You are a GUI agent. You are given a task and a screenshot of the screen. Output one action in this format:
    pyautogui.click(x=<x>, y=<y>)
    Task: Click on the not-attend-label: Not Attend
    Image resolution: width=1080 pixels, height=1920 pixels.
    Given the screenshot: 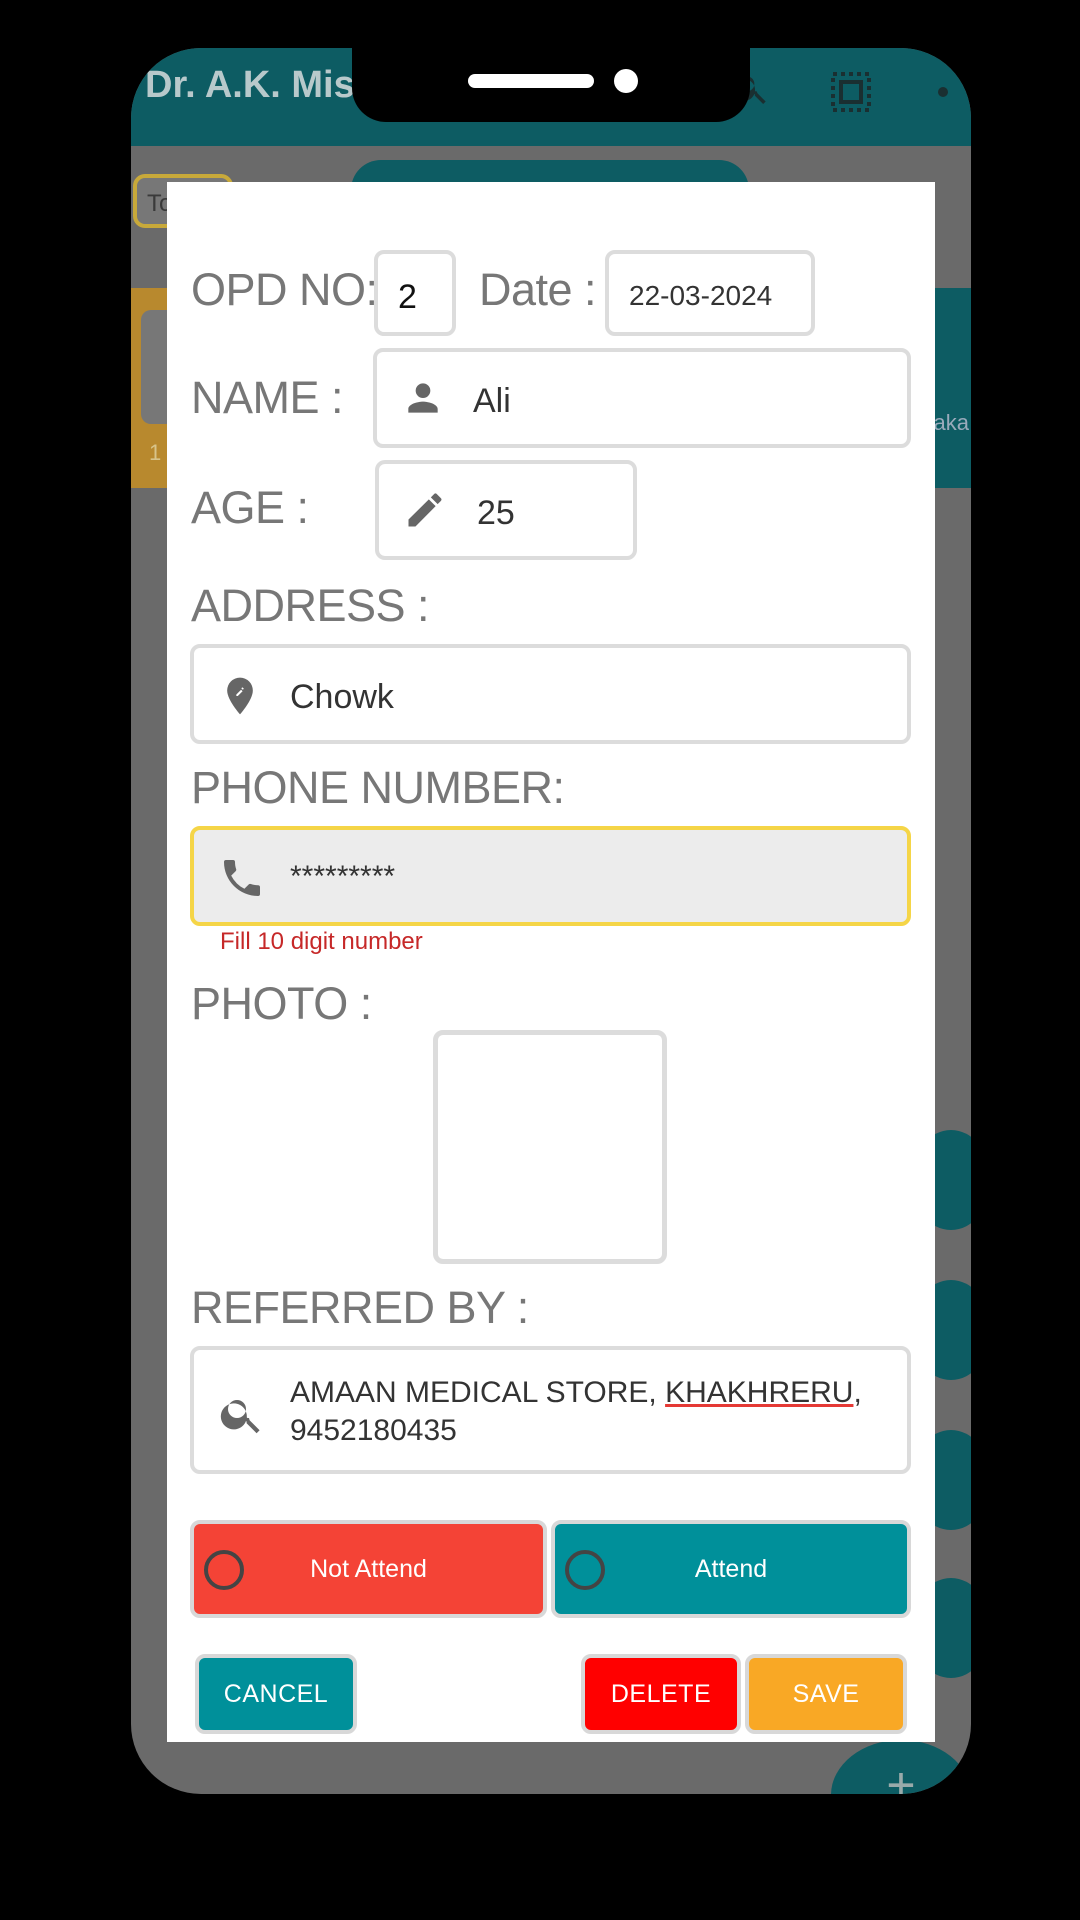 What is the action you would take?
    pyautogui.click(x=368, y=1568)
    